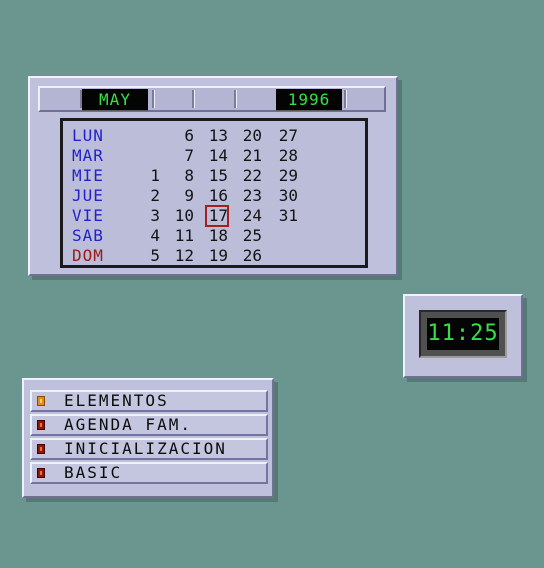 The image size is (544, 568). What do you see at coordinates (116, 400) in the screenshot?
I see `menu-item-label: ELEMENTOS` at bounding box center [116, 400].